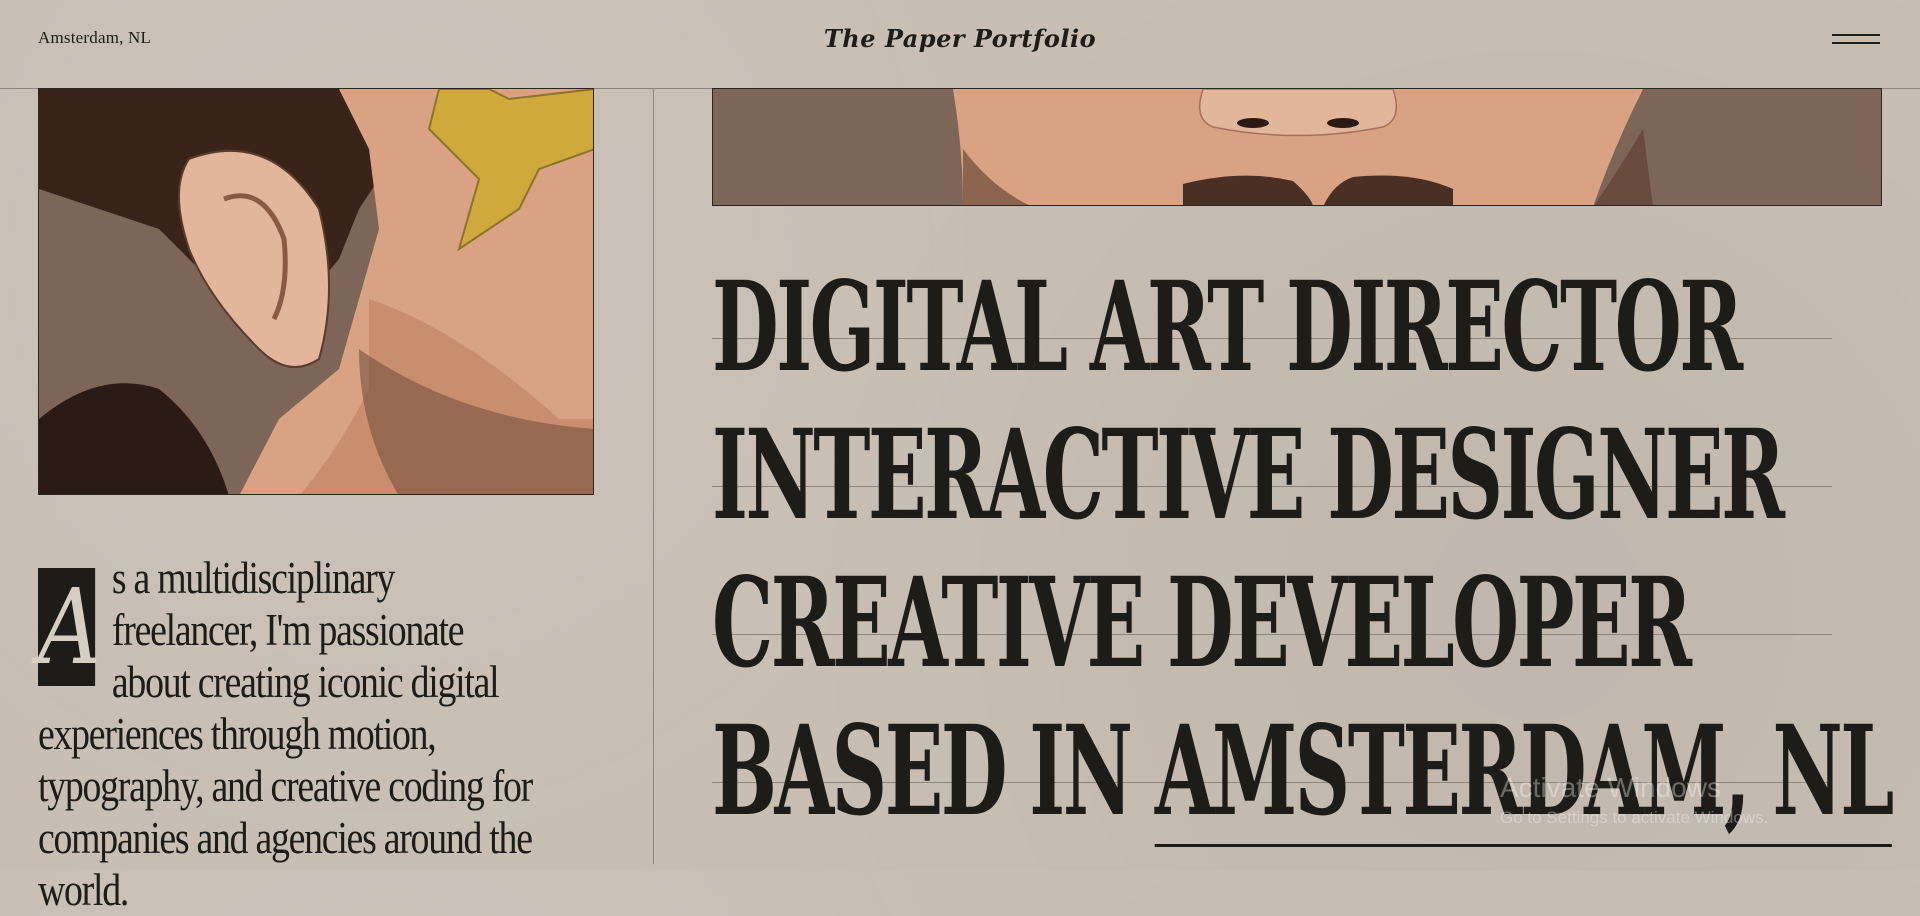  I want to click on drop-cap: A, so click(70, 627).